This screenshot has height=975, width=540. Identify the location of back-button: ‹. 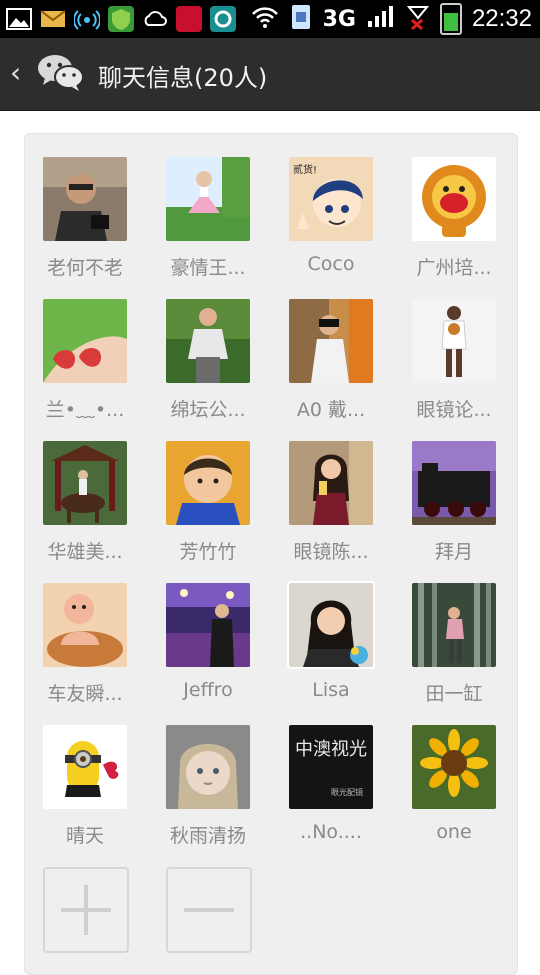
(15, 72).